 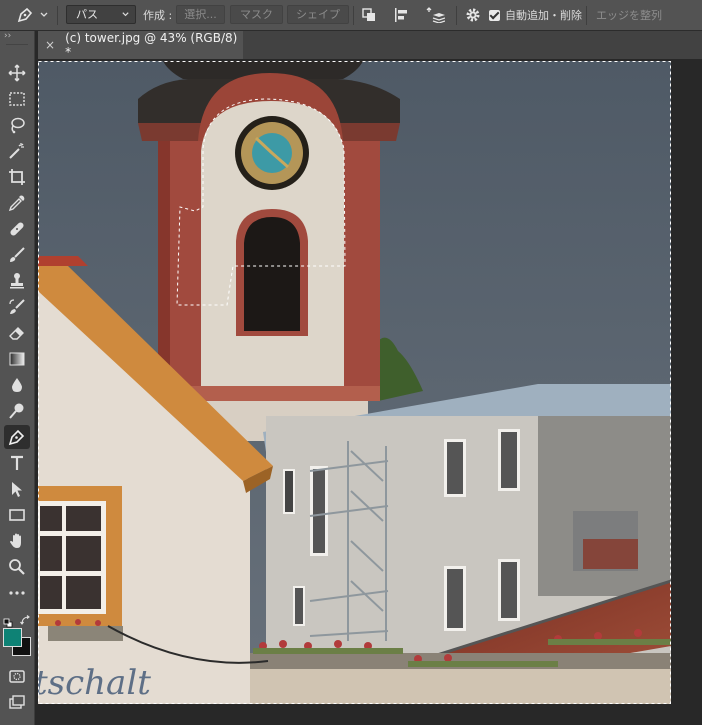 I want to click on make-label: 作成 :, so click(x=158, y=15).